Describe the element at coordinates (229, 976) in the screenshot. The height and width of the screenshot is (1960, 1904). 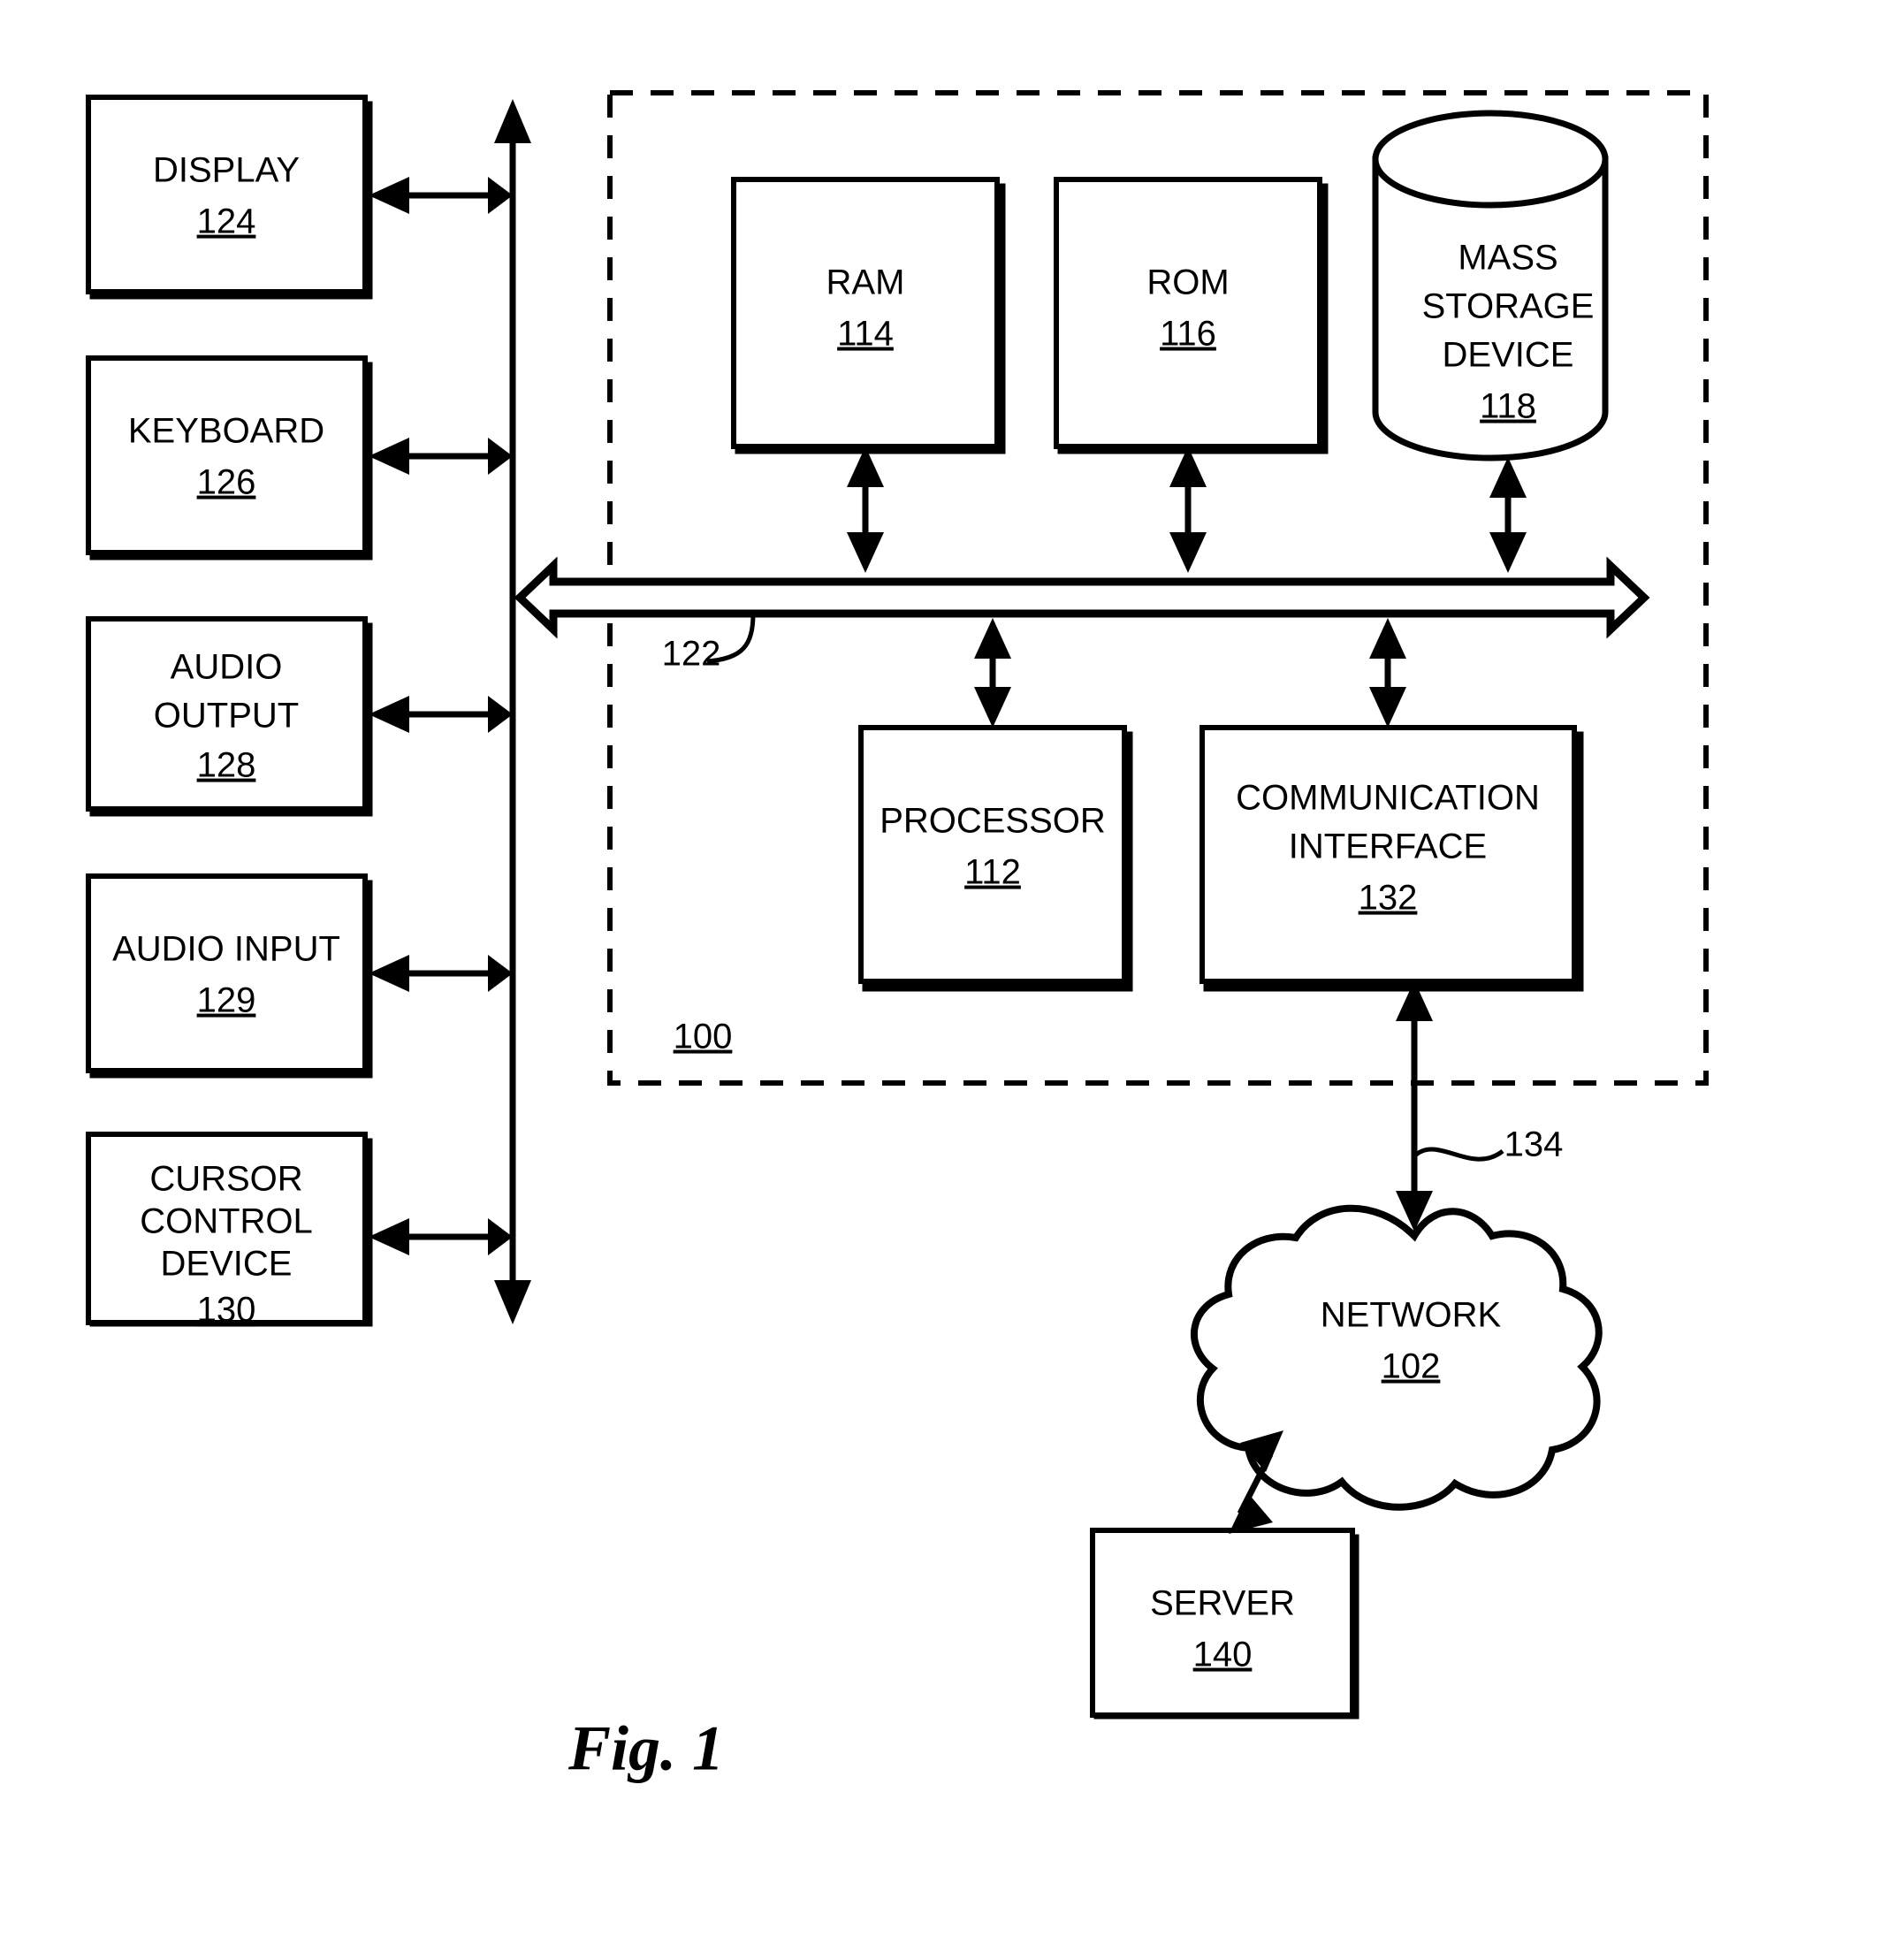
I see `audio-input-block: AUDIO INPUT 129` at that location.